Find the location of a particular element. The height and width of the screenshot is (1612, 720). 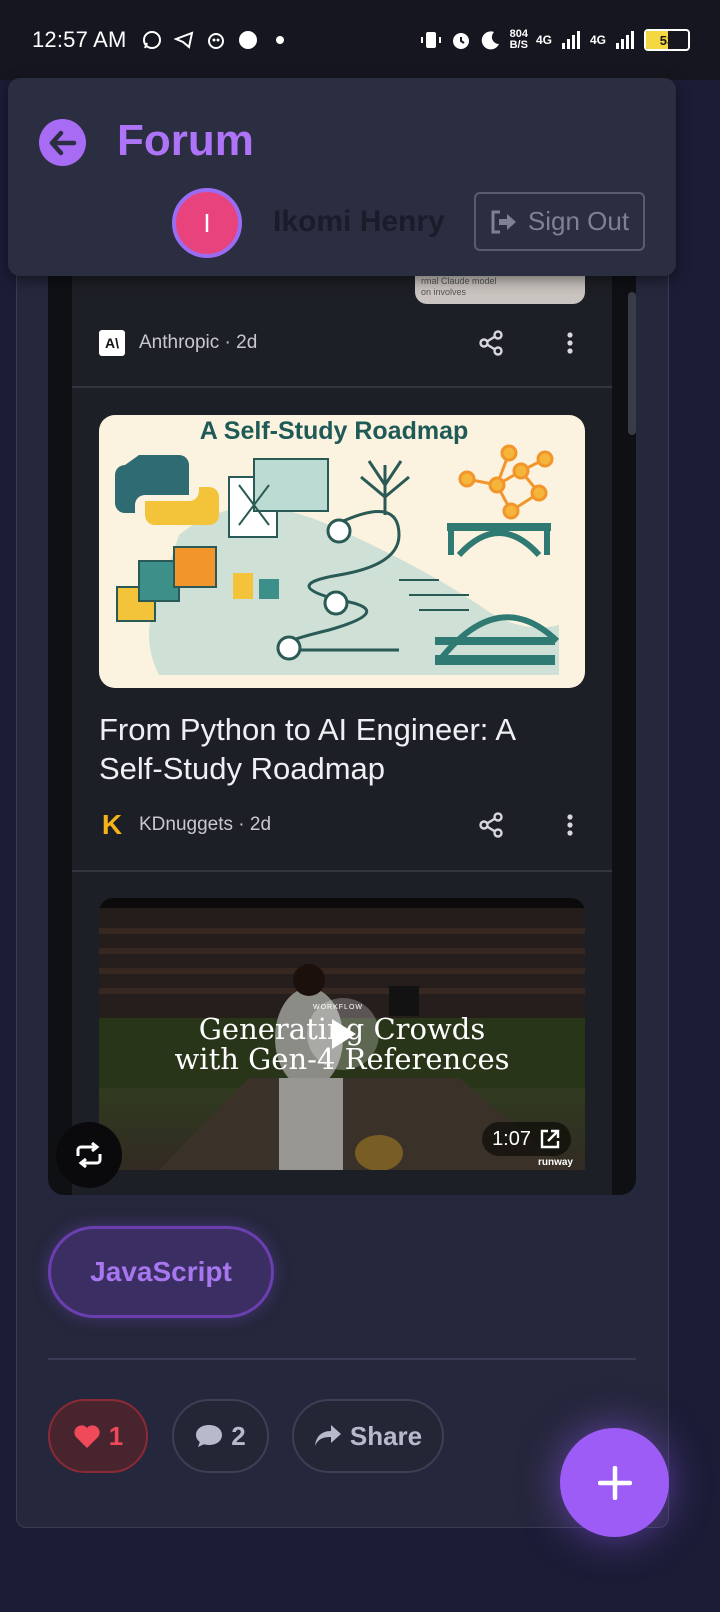

external-link-icon is located at coordinates (550, 1139).